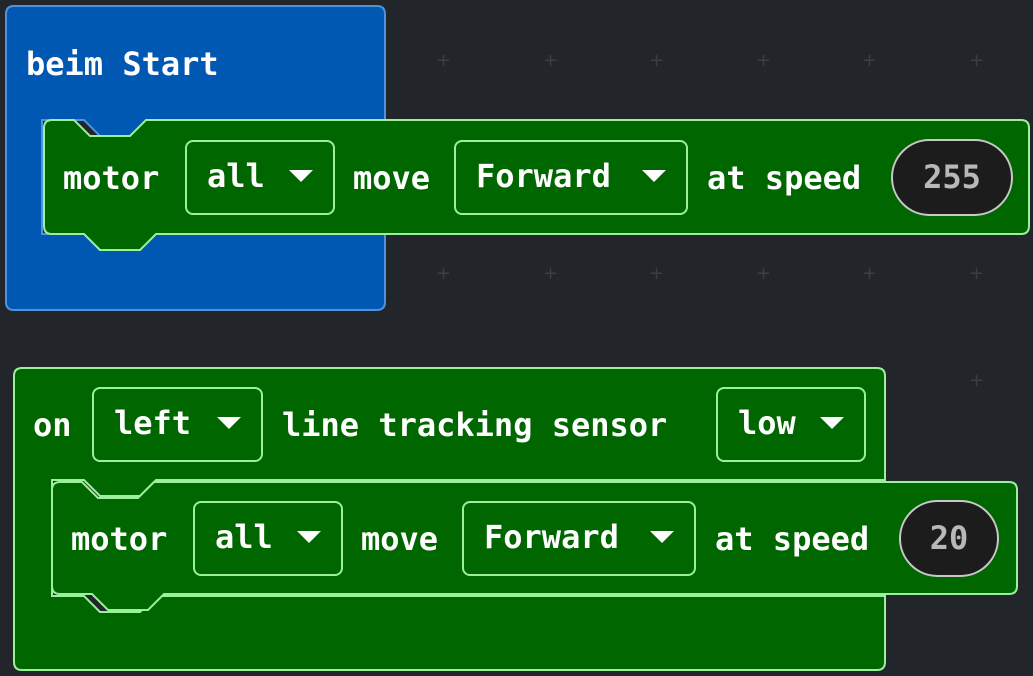 This screenshot has width=1033, height=676. What do you see at coordinates (475, 425) in the screenshot?
I see `line-tracking-sensor-label: line tracking sensor` at bounding box center [475, 425].